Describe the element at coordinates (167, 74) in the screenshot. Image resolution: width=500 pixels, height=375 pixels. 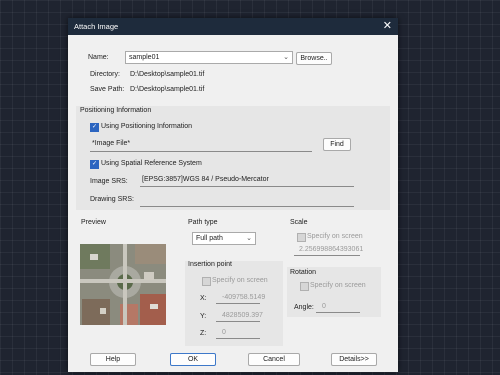
I see `directory-value: D:\Desktop\sample01.tif` at that location.